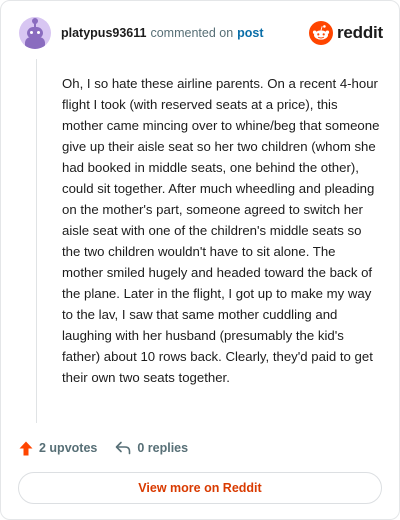 This screenshot has height=520, width=400. What do you see at coordinates (192, 33) in the screenshot?
I see `commented-on-text: commented on` at bounding box center [192, 33].